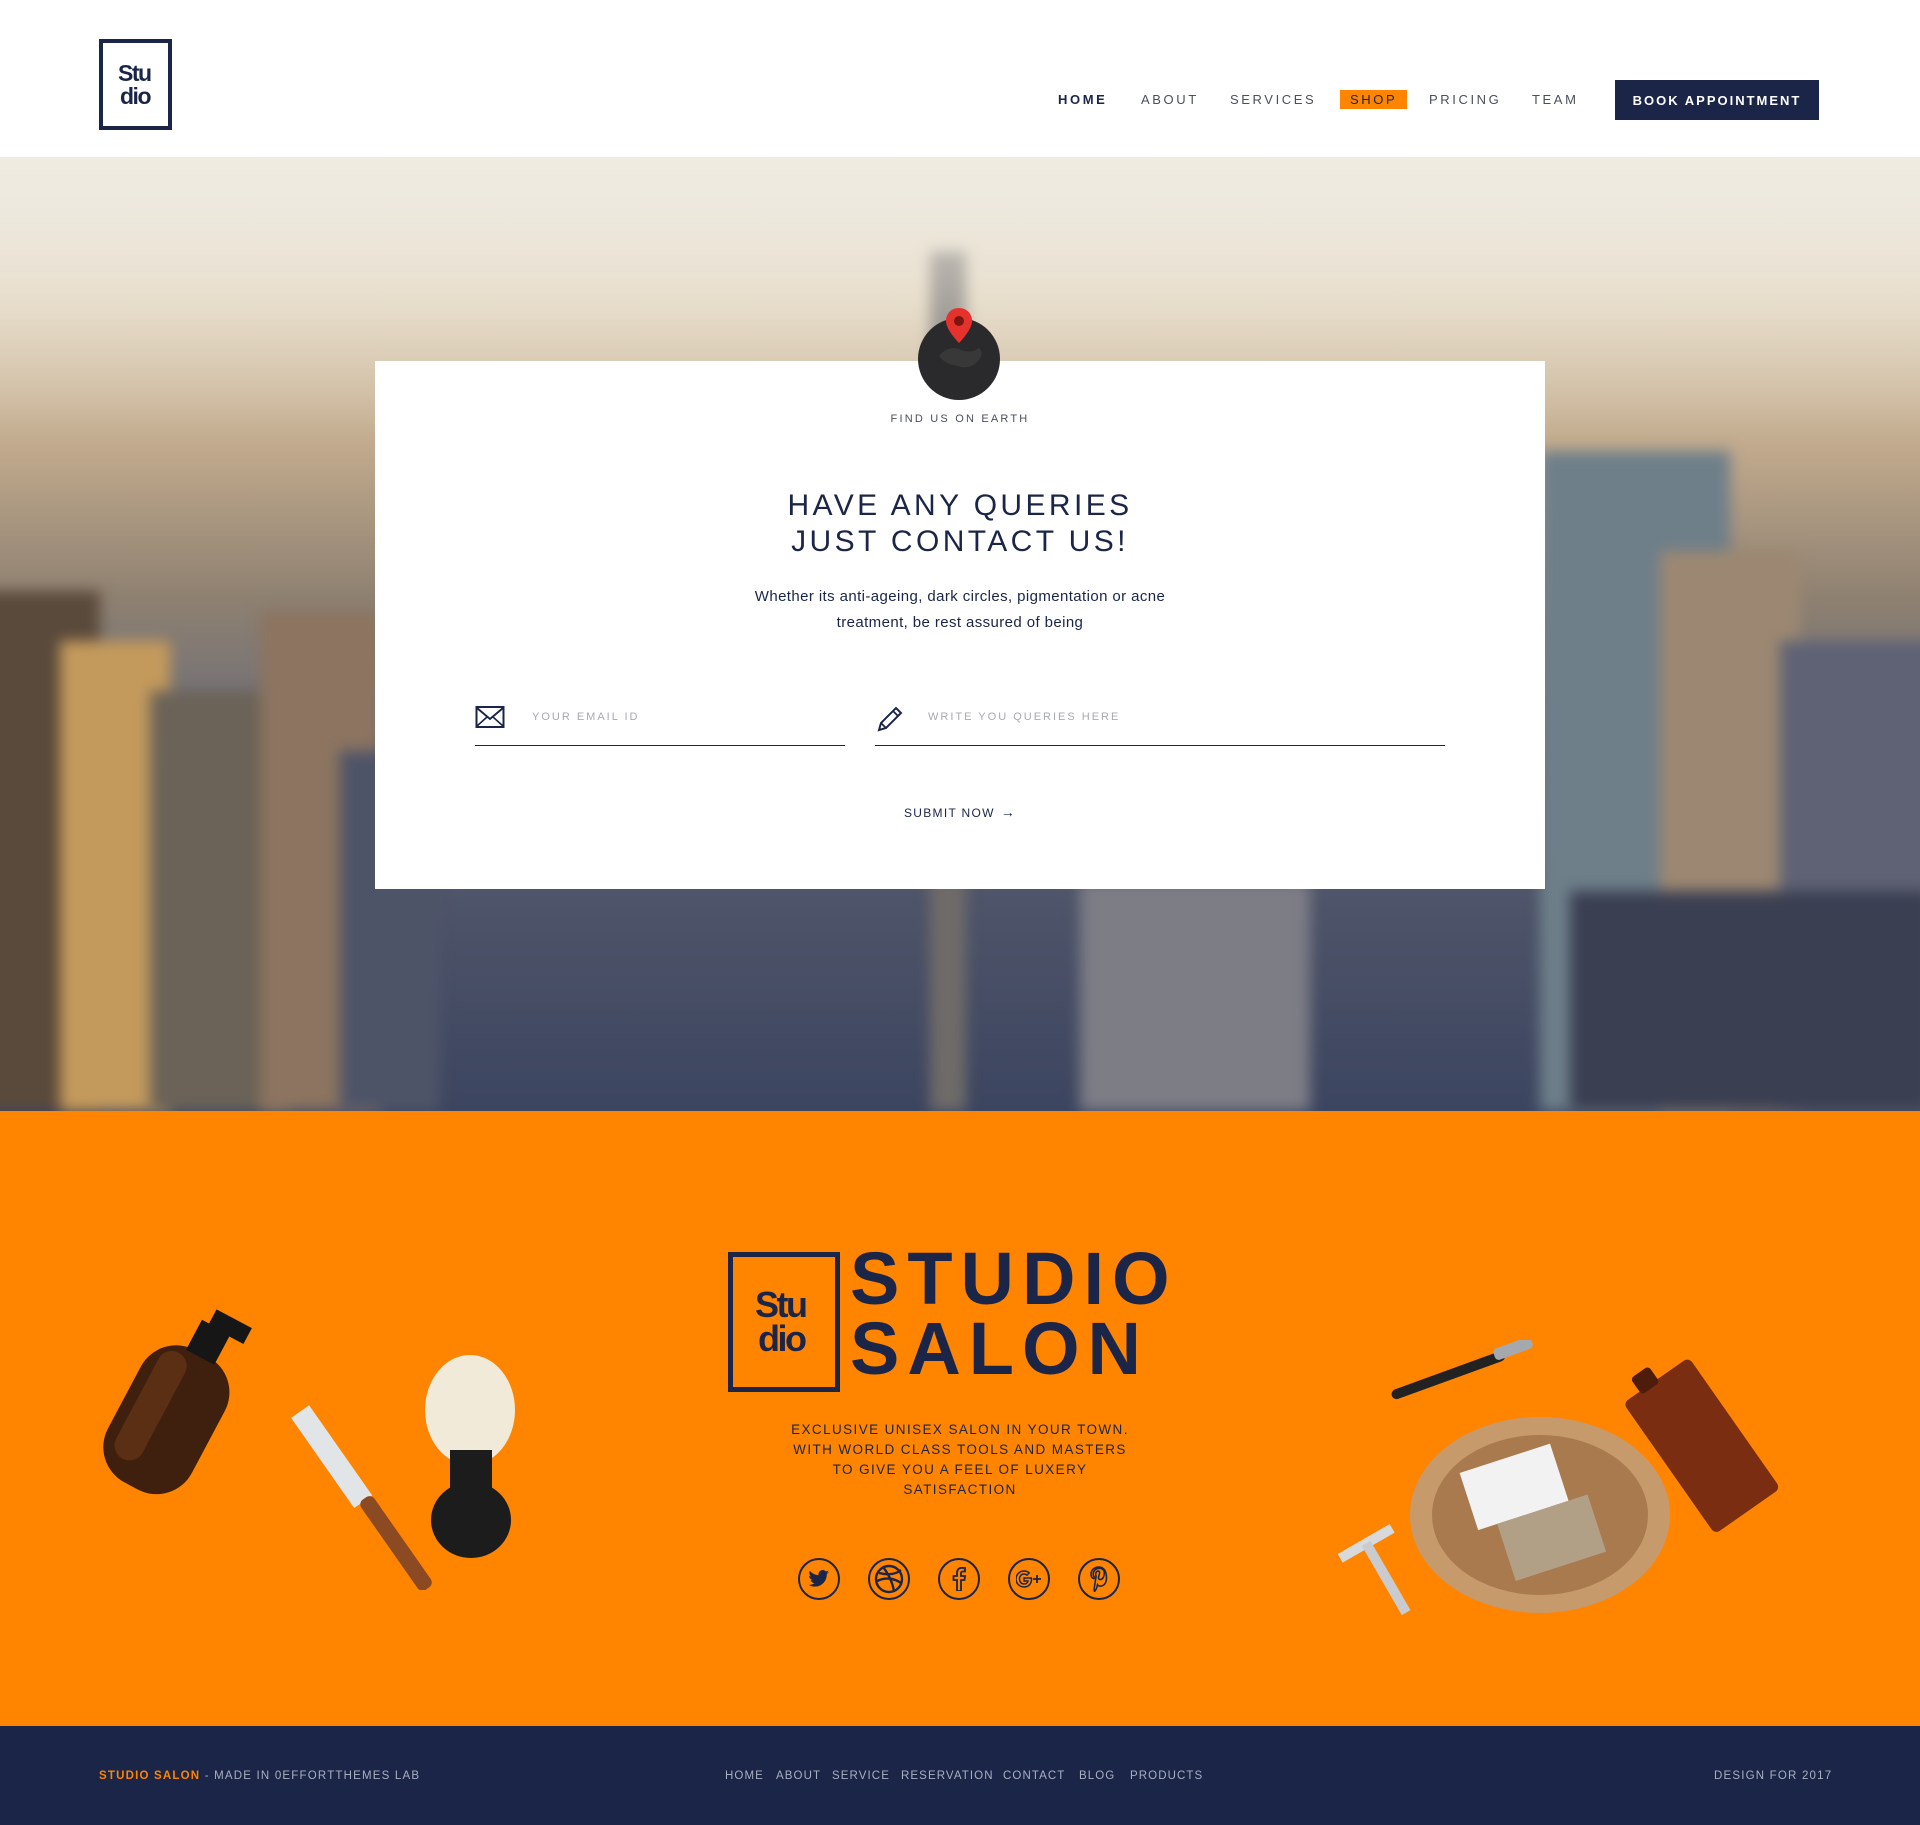 The image size is (1920, 1825). Describe the element at coordinates (744, 1776) in the screenshot. I see `footer-nav-home: HOME` at that location.